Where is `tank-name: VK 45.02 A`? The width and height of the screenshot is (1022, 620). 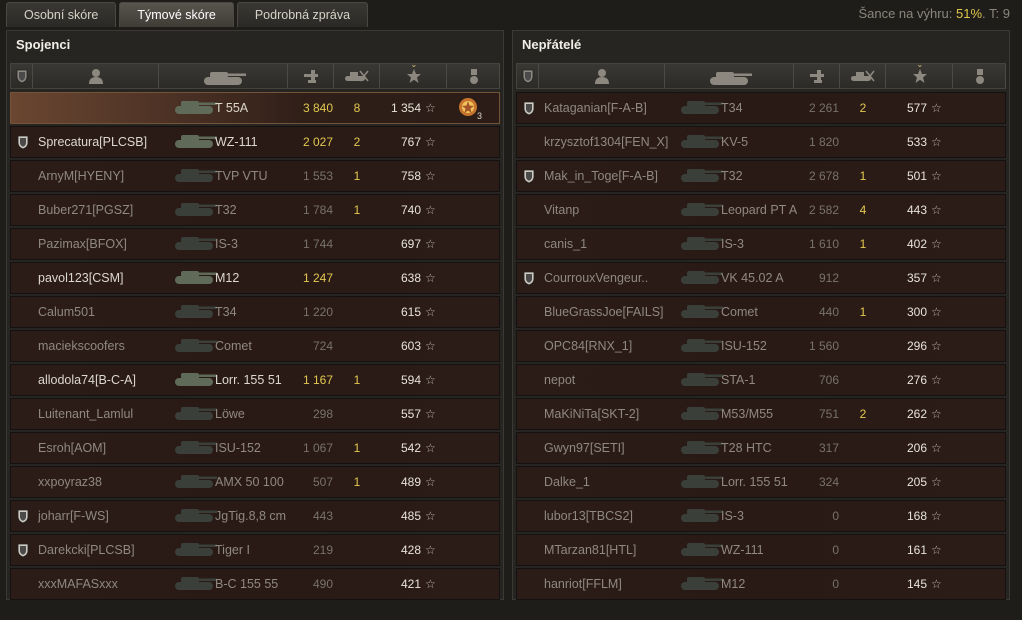 tank-name: VK 45.02 A is located at coordinates (752, 278).